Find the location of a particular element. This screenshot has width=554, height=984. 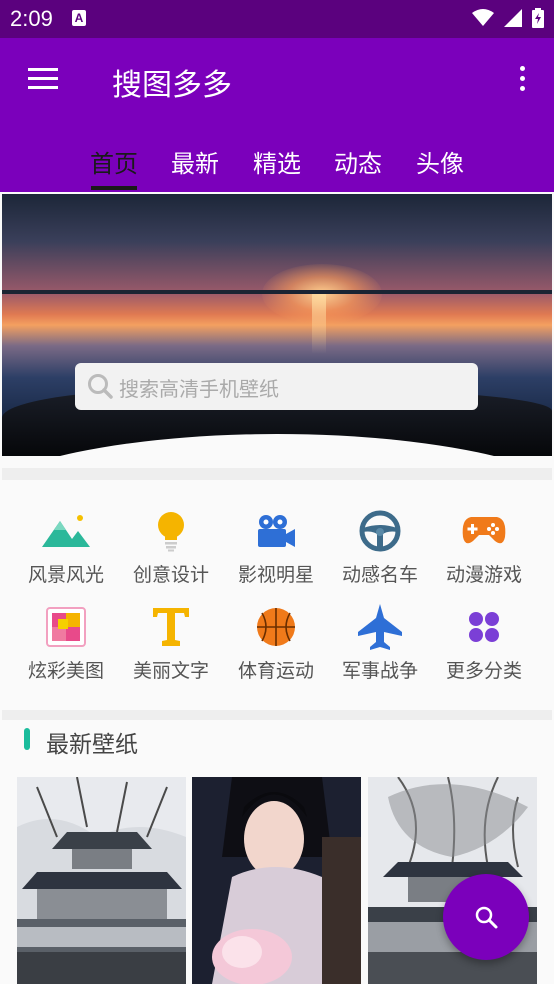

category-creative: 创意设计 is located at coordinates (171, 547).